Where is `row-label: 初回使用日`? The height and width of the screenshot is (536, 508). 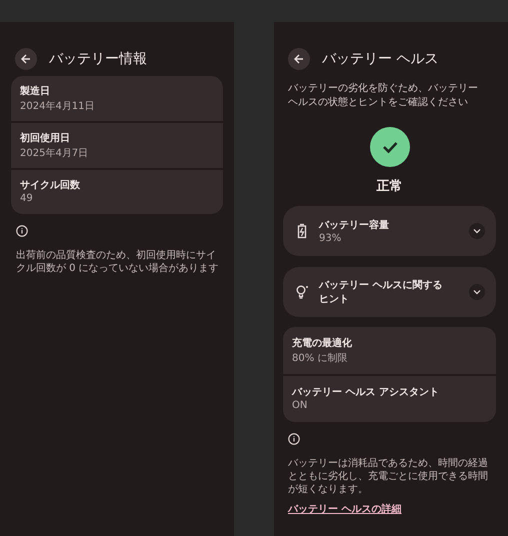
row-label: 初回使用日 is located at coordinates (45, 138).